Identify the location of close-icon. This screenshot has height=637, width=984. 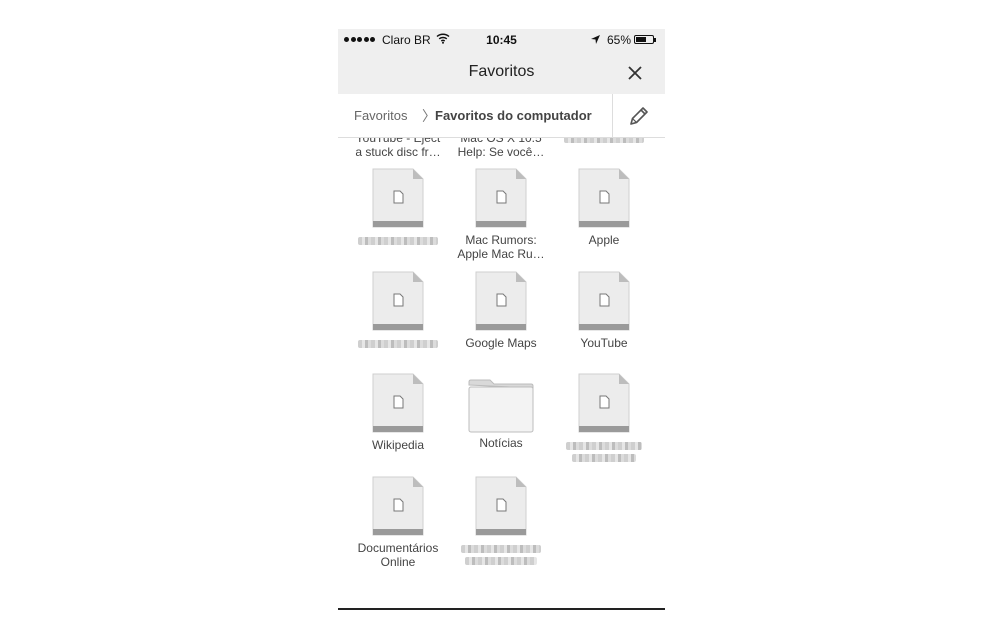
(635, 73).